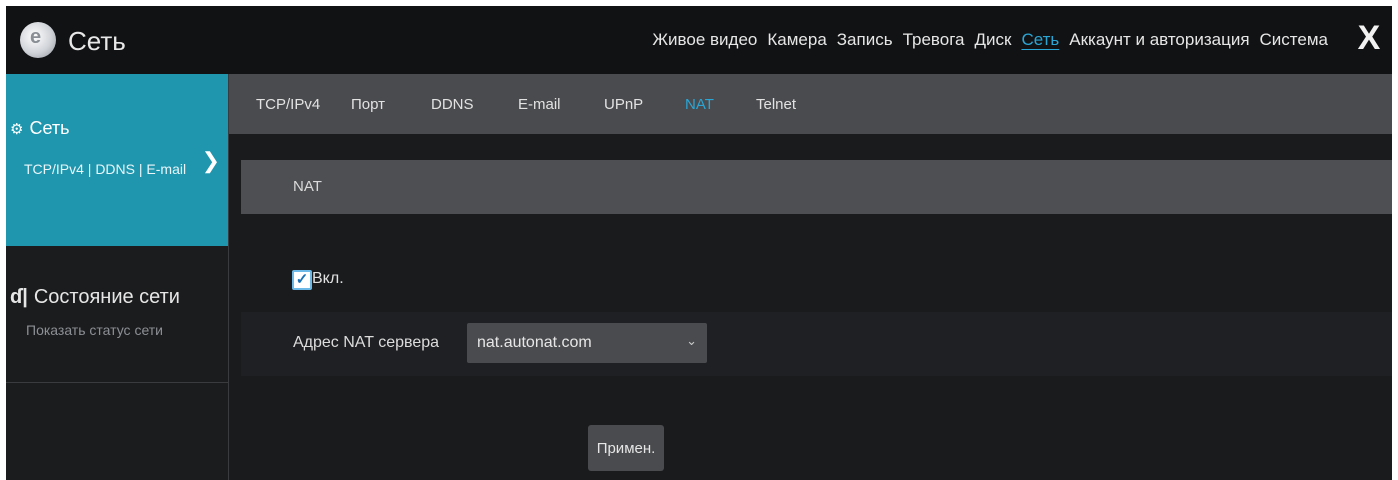 This screenshot has width=1398, height=480. What do you see at coordinates (1159, 40) in the screenshot?
I see `nav-item-account: Аккаунт и авторизация` at bounding box center [1159, 40].